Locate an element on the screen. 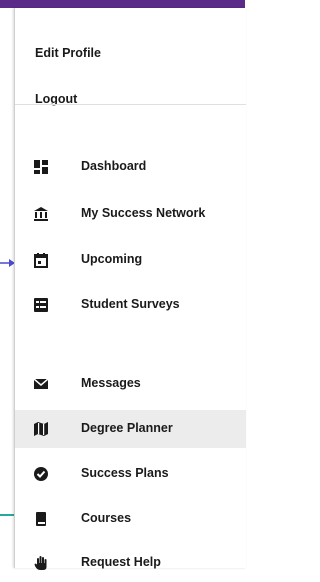 The width and height of the screenshot is (320, 582). book-icon is located at coordinates (41, 519).